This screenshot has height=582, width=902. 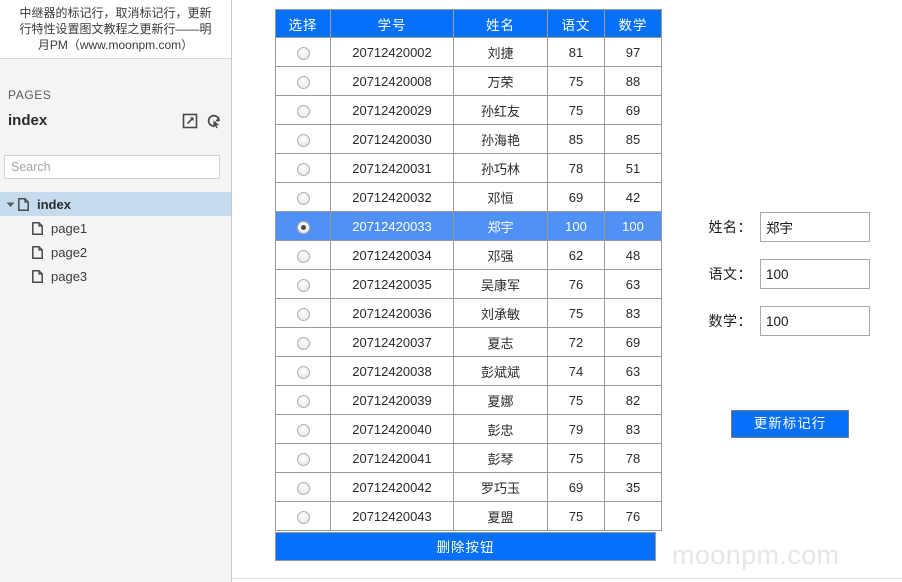 I want to click on table-row: 20712420029 孙红友 75 69, so click(x=468, y=110).